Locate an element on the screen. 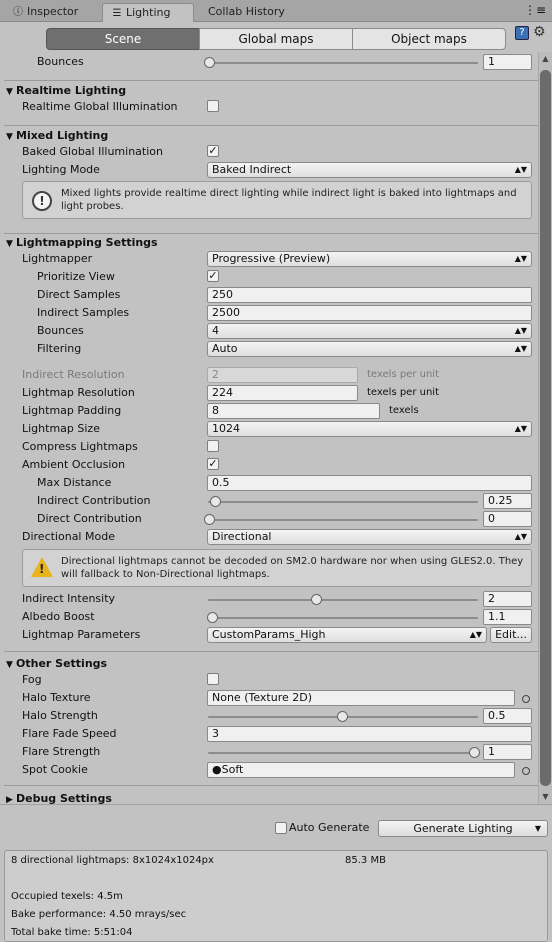 The image size is (552, 942). max-distance-field: 0.5 is located at coordinates (369, 483).